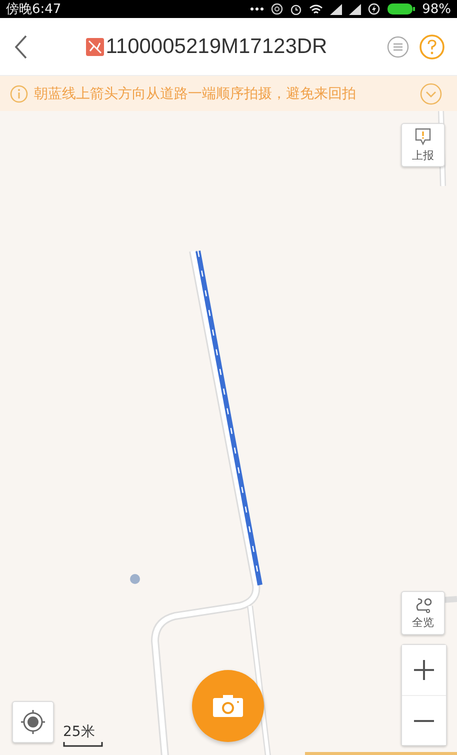  I want to click on photo-off-icon, so click(95, 47).